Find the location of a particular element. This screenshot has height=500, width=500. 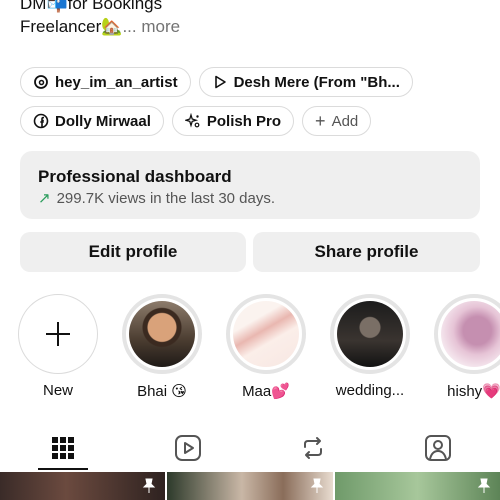

facebook-icon is located at coordinates (41, 121).